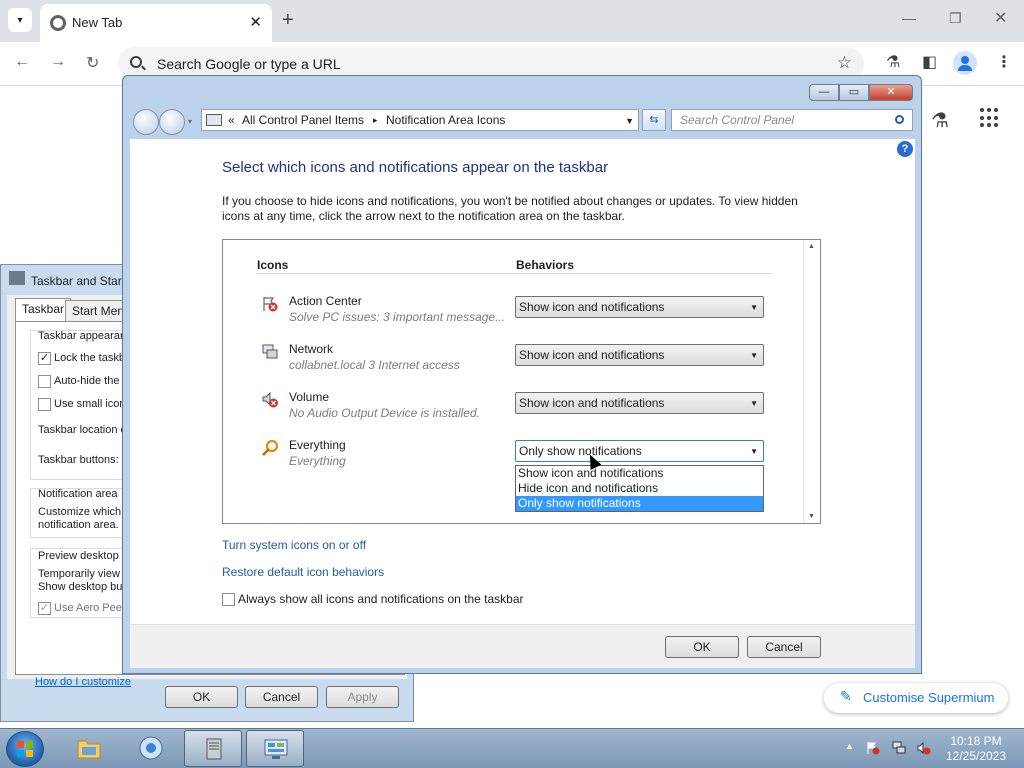 This screenshot has height=768, width=1024. Describe the element at coordinates (228, 599) in the screenshot. I see `always-show-checkbox` at that location.